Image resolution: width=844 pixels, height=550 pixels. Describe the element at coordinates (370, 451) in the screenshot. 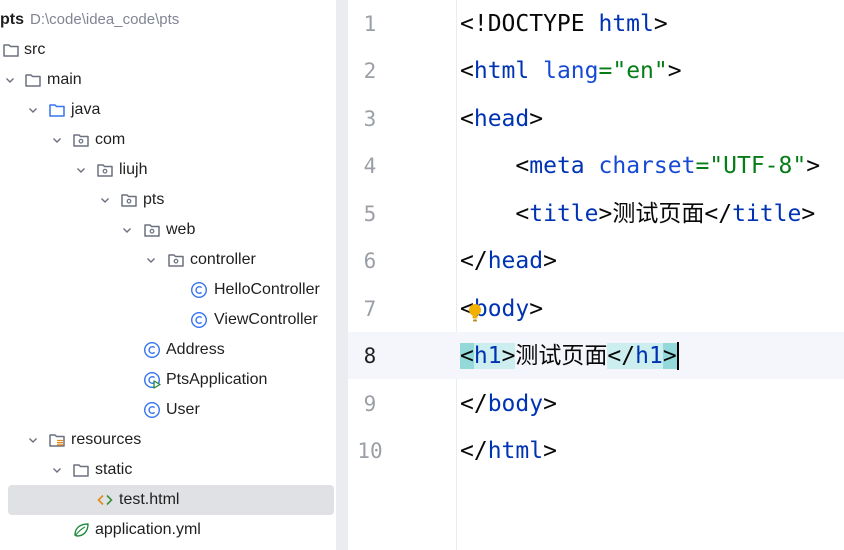

I see `line-number: 10` at that location.